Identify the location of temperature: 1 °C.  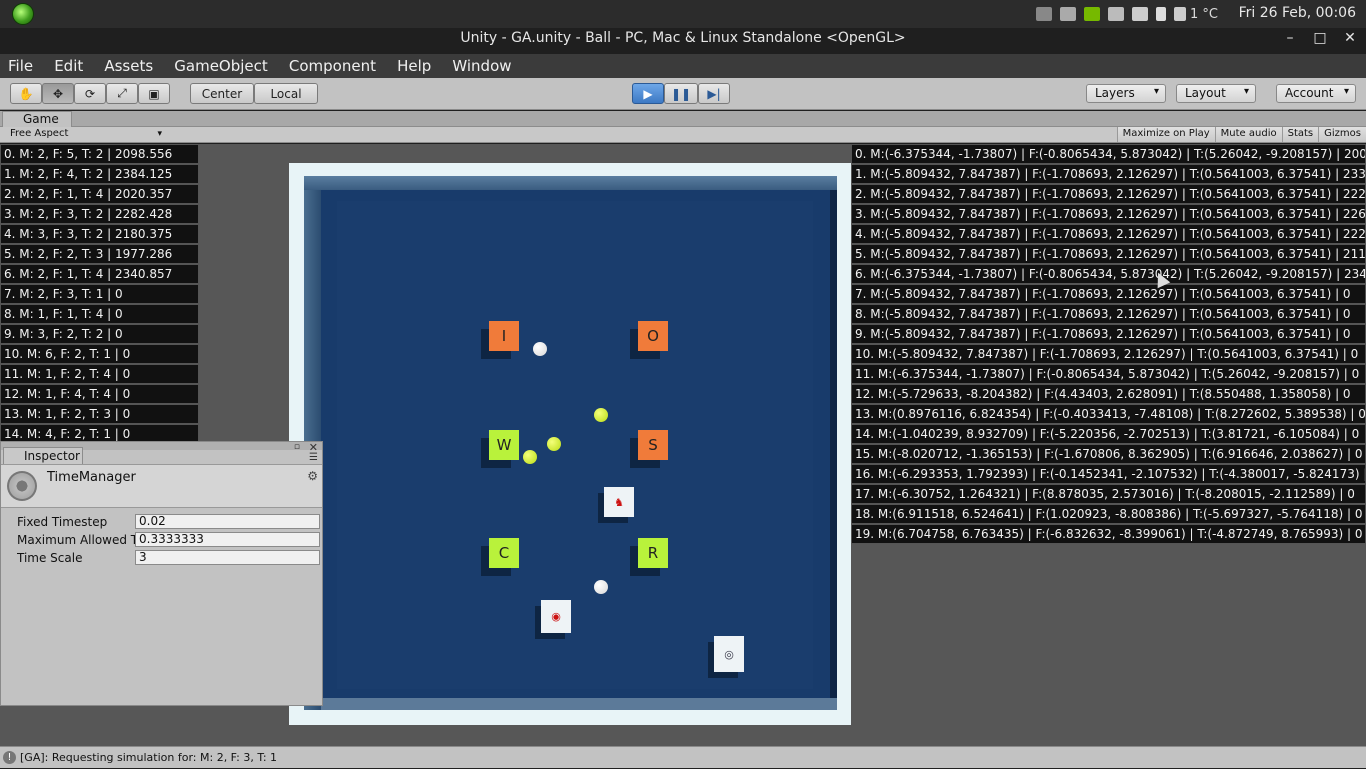
(1204, 14).